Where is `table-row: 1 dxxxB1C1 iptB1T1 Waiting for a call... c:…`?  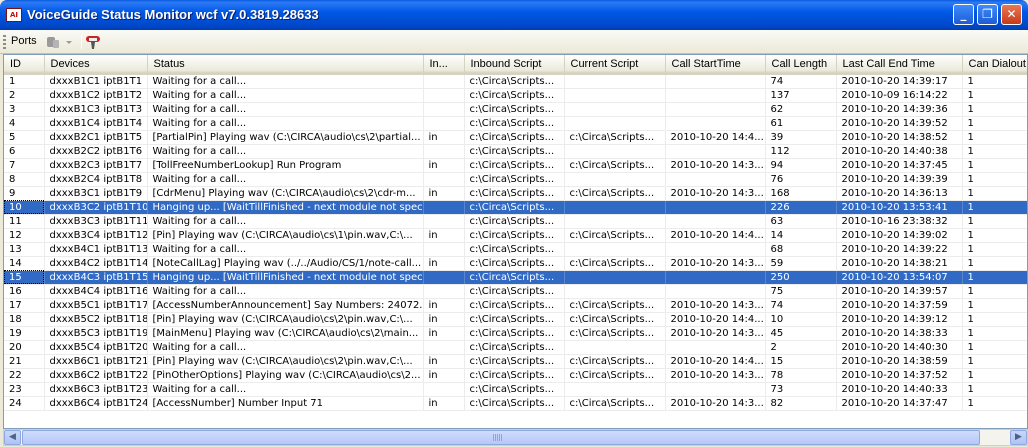 table-row: 1 dxxxB1C1 iptB1T1 Waiting for a call... c:… is located at coordinates (515, 81).